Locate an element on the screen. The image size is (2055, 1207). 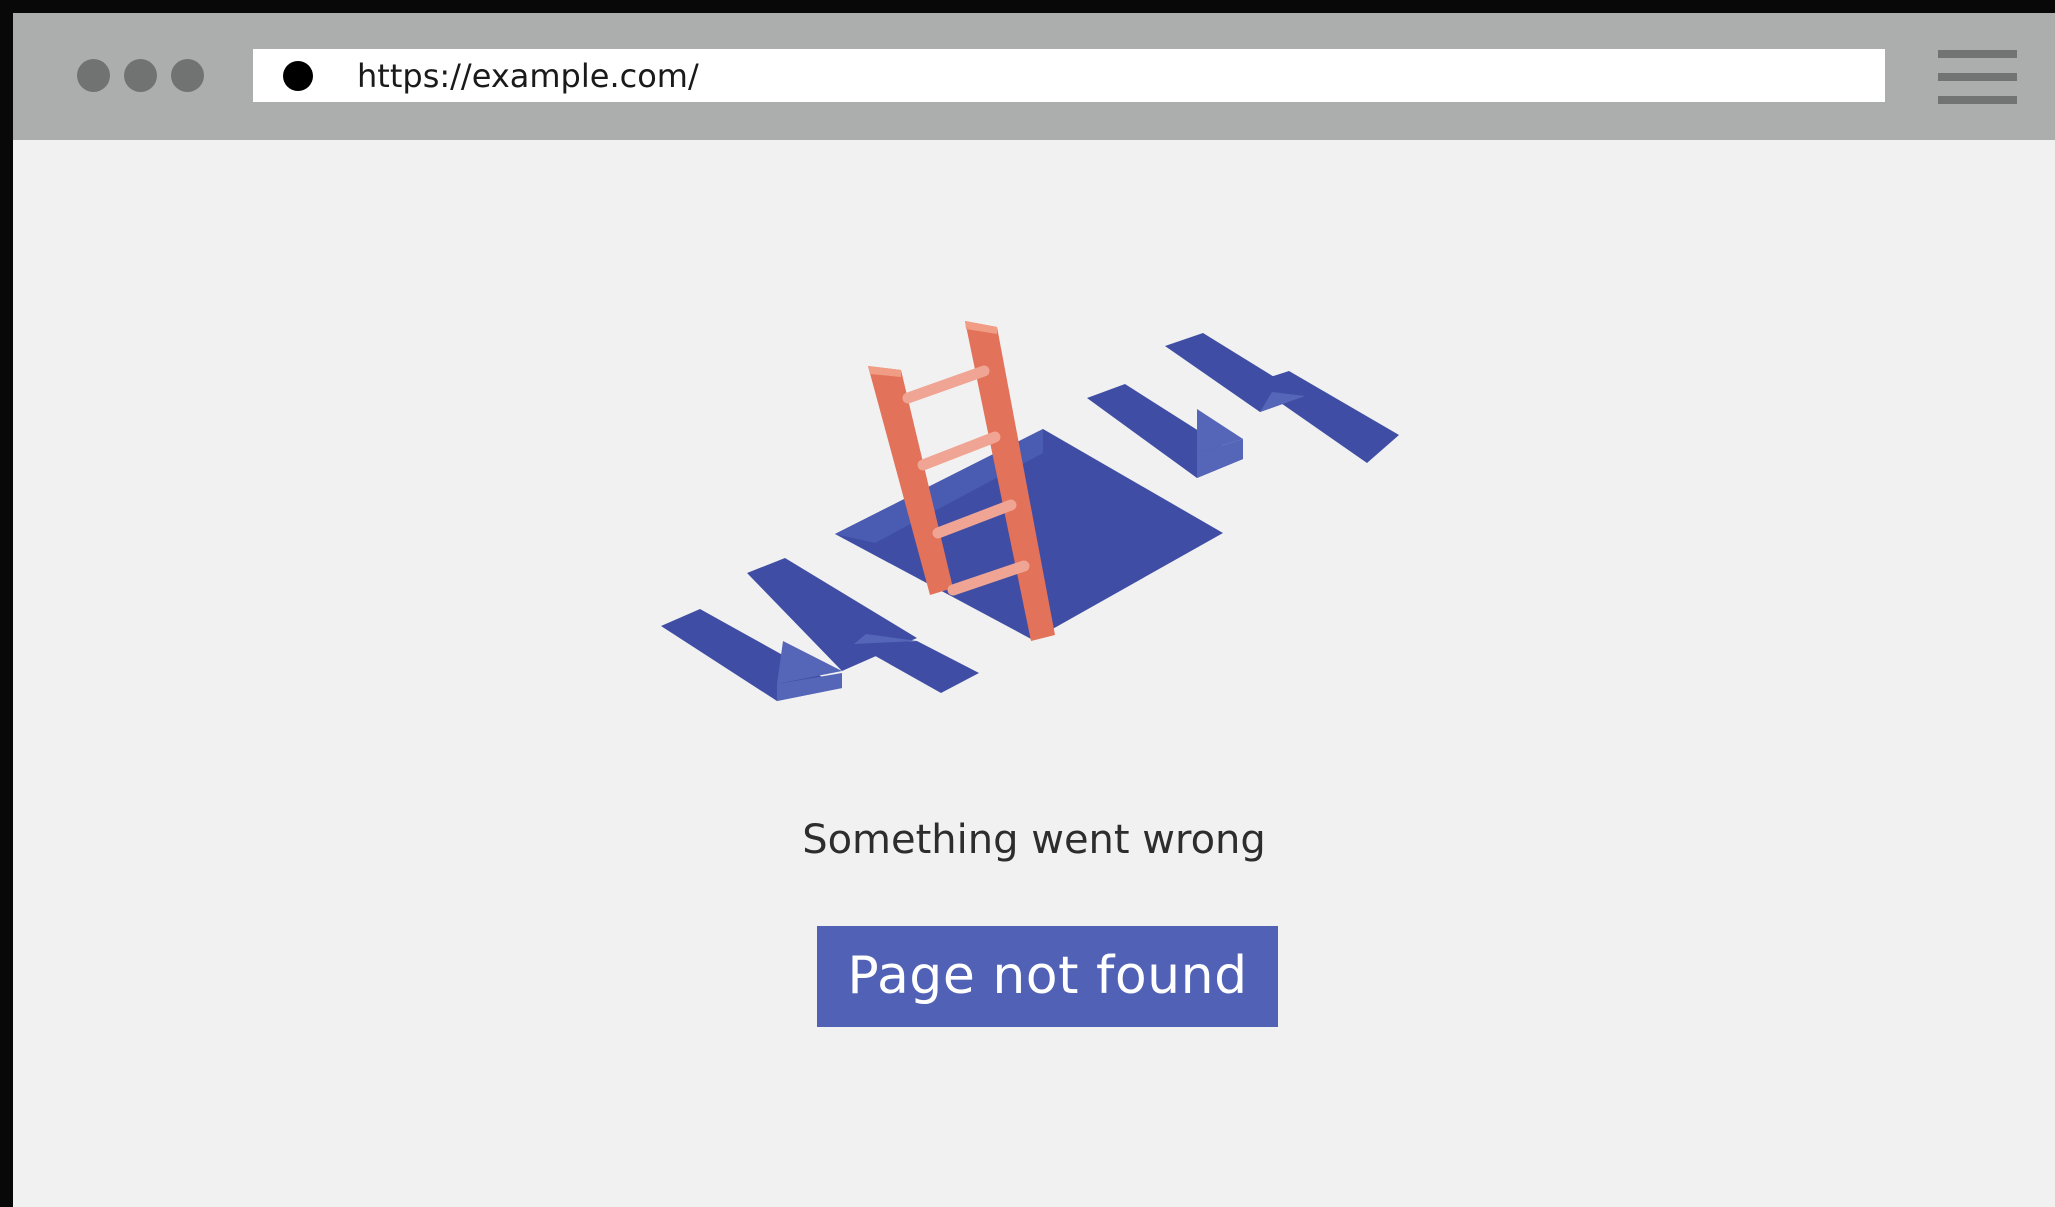
hamburger-menu-icon is located at coordinates (1977, 77).